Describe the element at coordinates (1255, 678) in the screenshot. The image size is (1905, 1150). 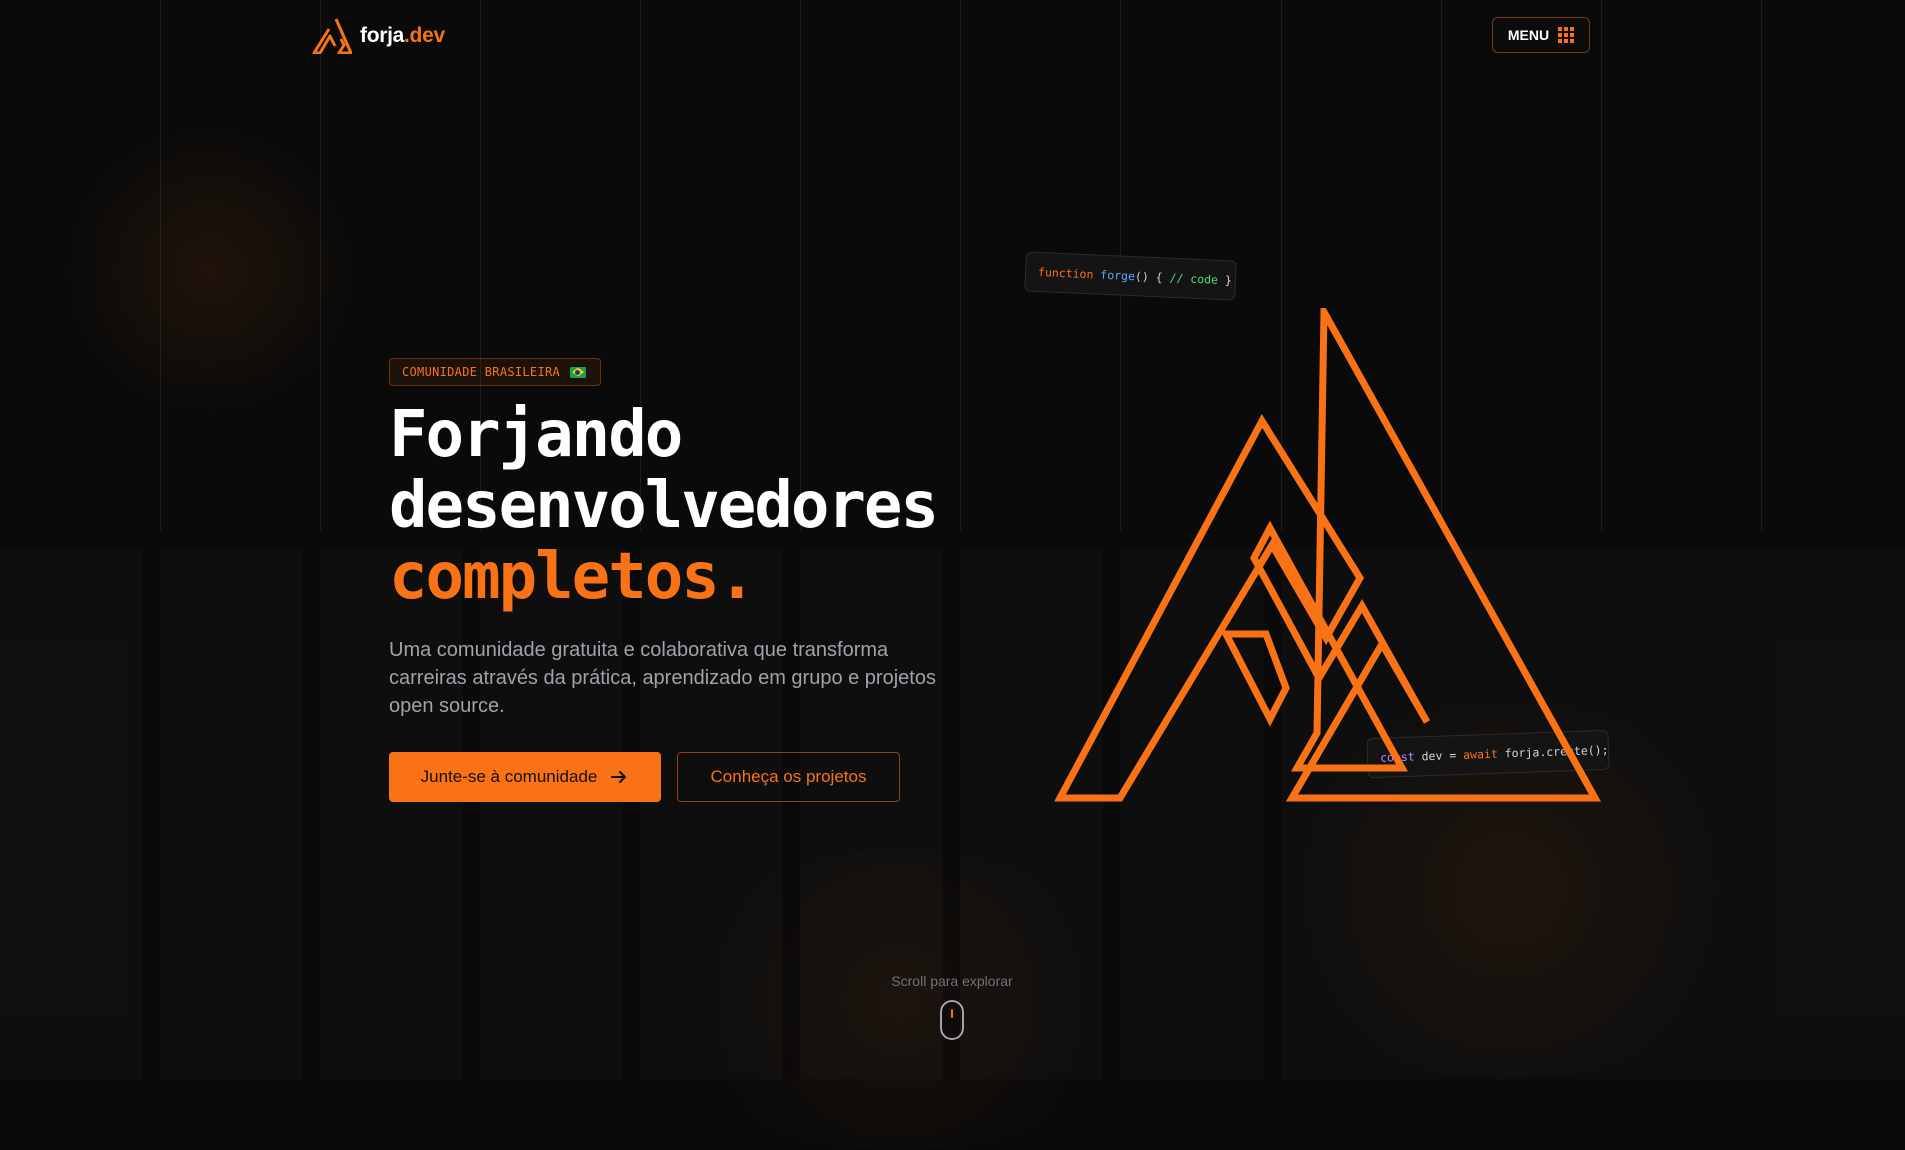
I see `logo-shape-inner` at that location.